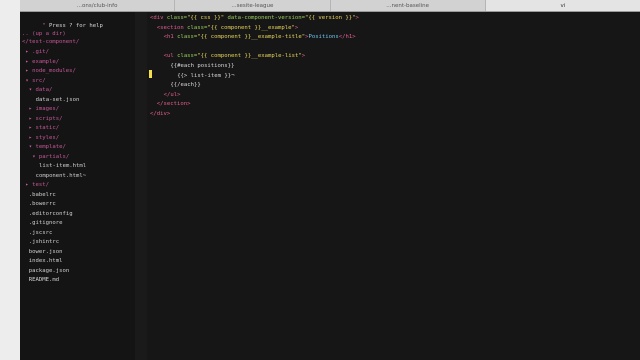 This screenshot has width=640, height=360. I want to click on code-token: "{{ component }}__example-title", so click(251, 37).